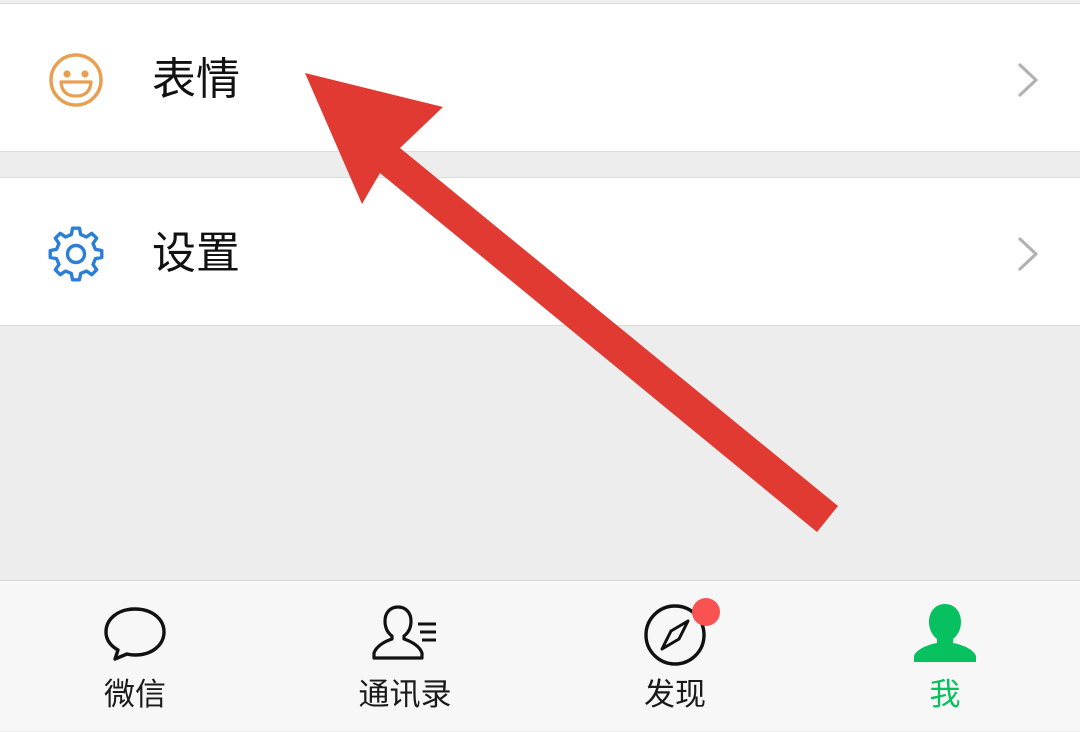  What do you see at coordinates (945, 695) in the screenshot?
I see `tab-me-label: 我` at bounding box center [945, 695].